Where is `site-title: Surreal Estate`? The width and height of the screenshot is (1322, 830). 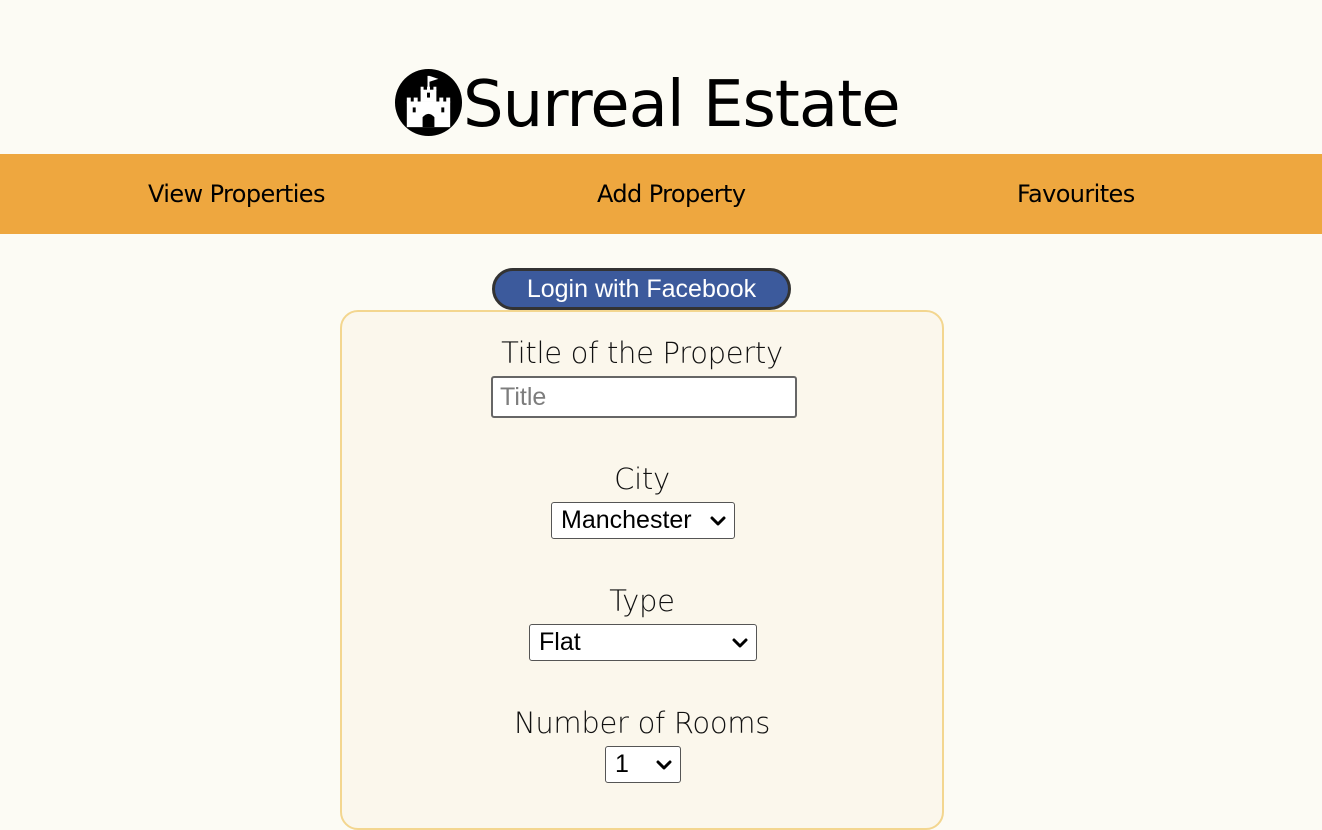
site-title: Surreal Estate is located at coordinates (682, 104).